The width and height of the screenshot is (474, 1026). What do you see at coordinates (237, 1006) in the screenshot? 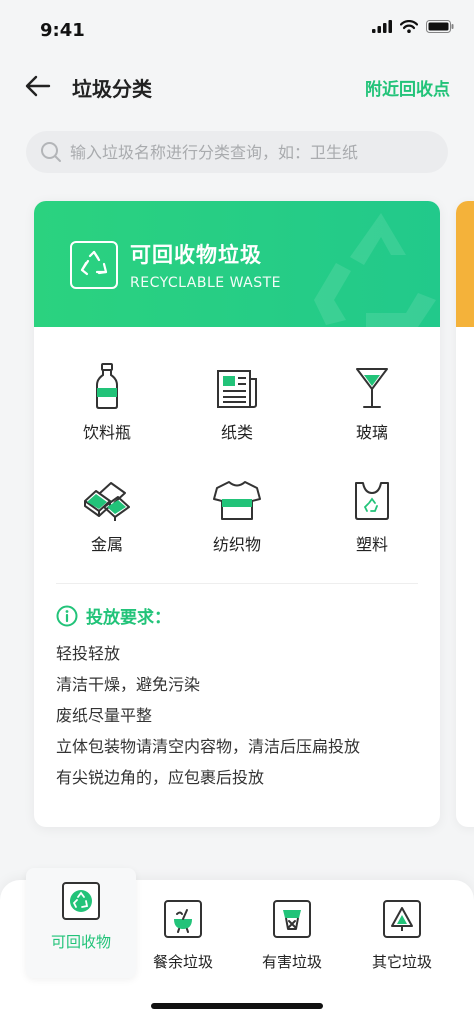
I see `home-indicator` at bounding box center [237, 1006].